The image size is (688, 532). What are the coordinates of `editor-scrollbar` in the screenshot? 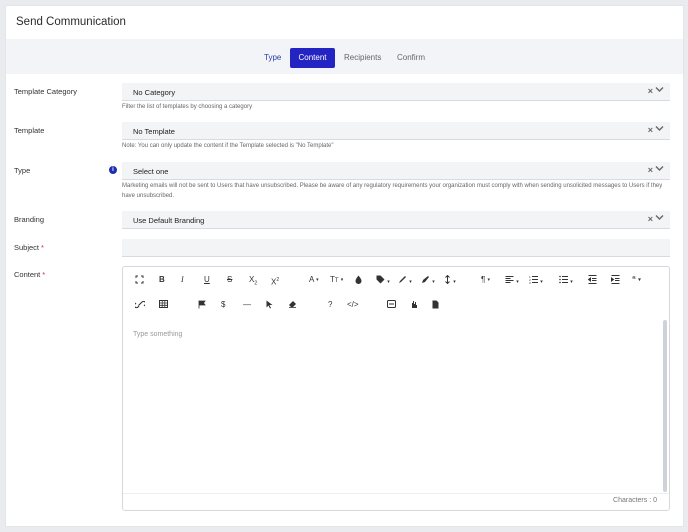 It's located at (665, 406).